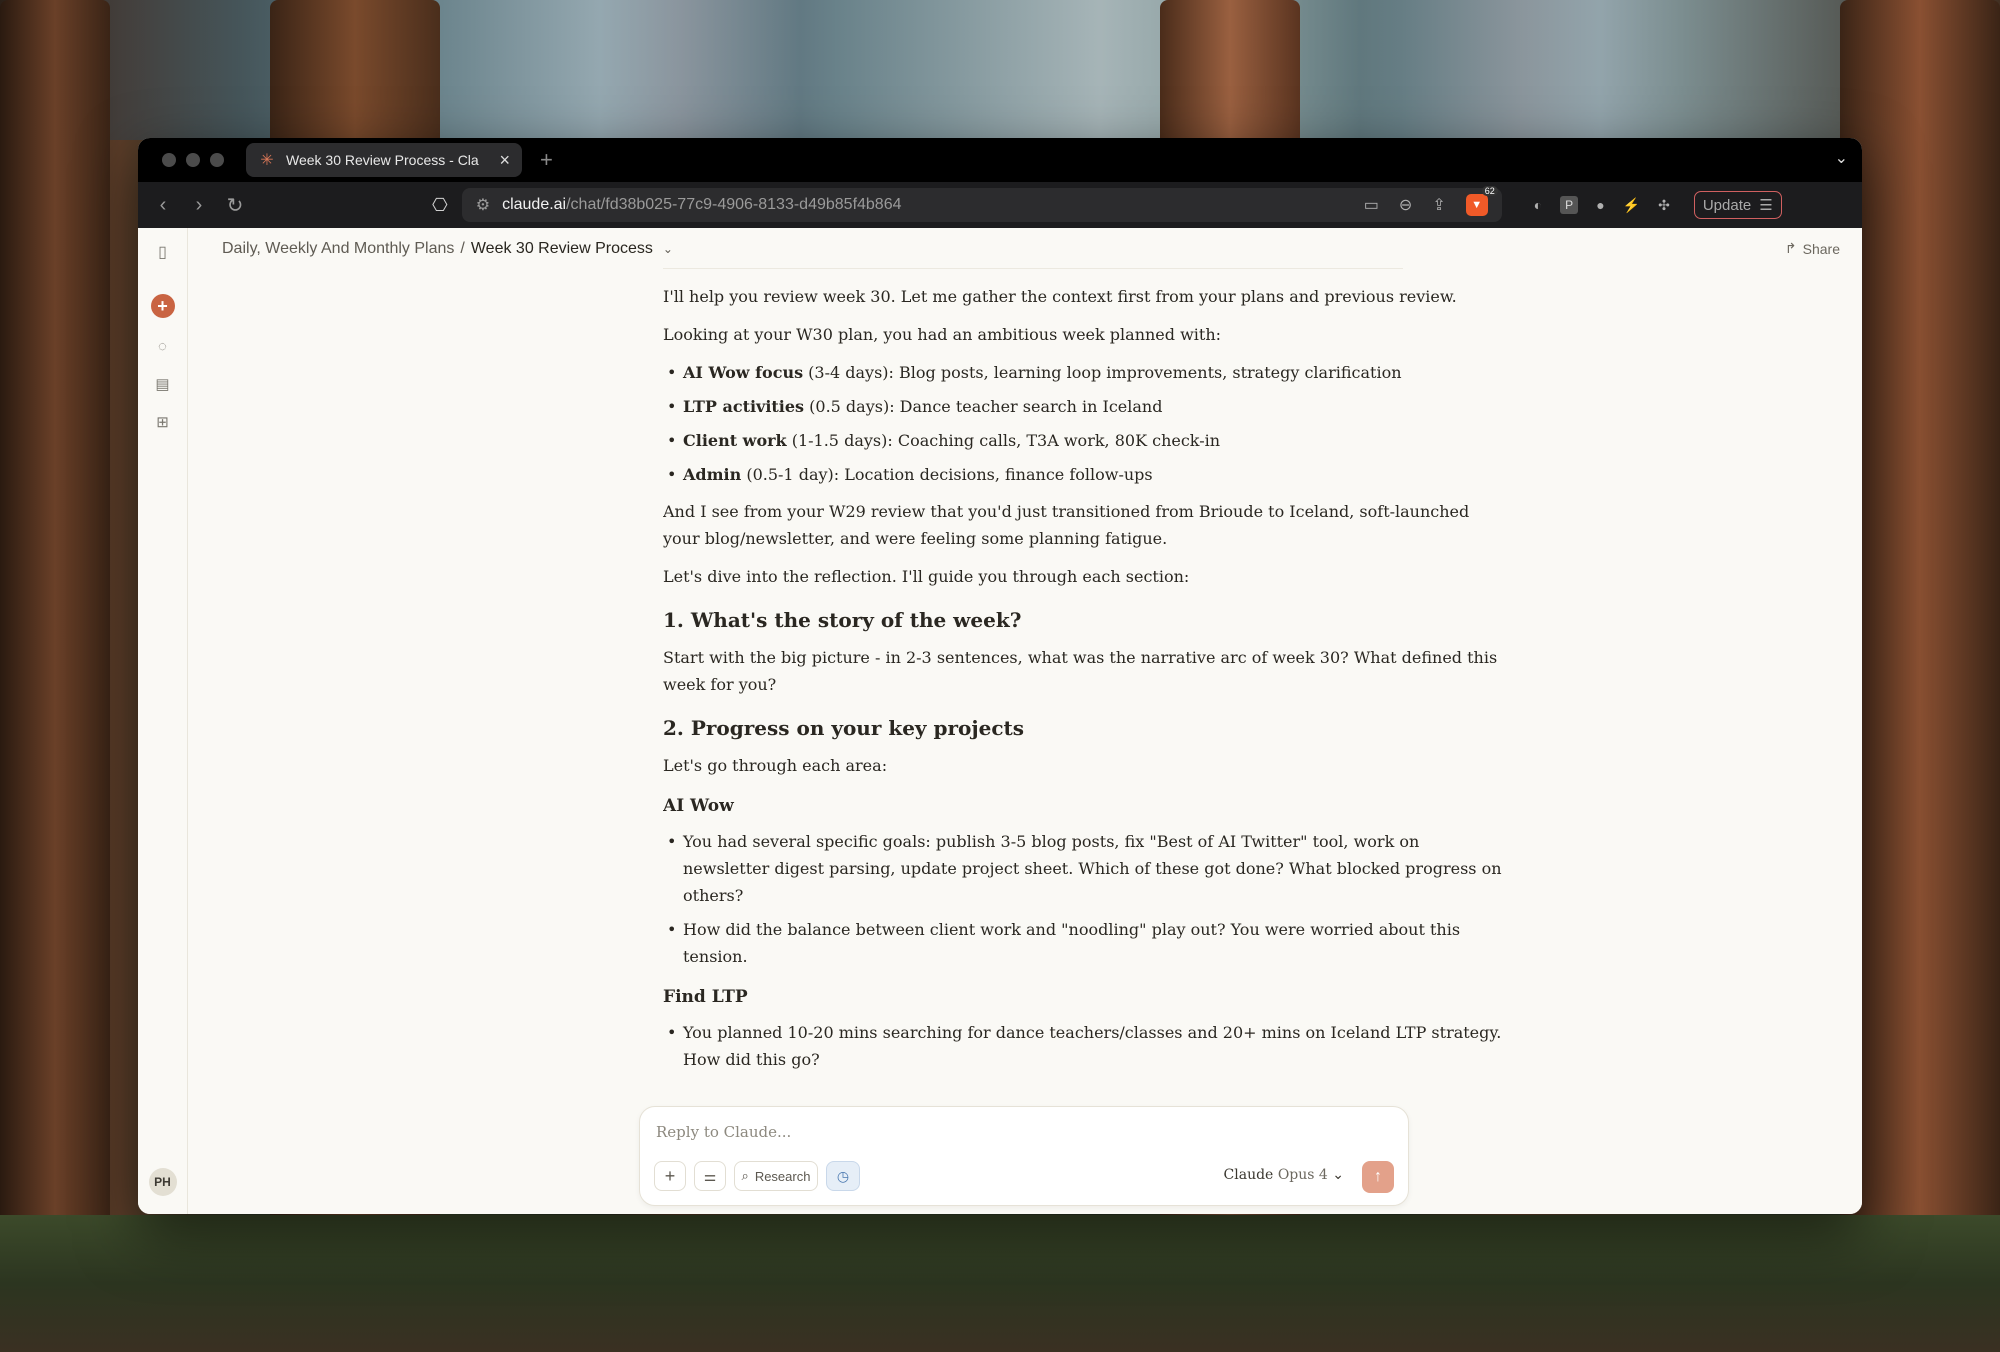 The image size is (2000, 1352). Describe the element at coordinates (1024, 1156) in the screenshot. I see `reply-composer: + ⚌ ⌕ Research ◷ Claude Opus 4 ⌄ ↑` at that location.